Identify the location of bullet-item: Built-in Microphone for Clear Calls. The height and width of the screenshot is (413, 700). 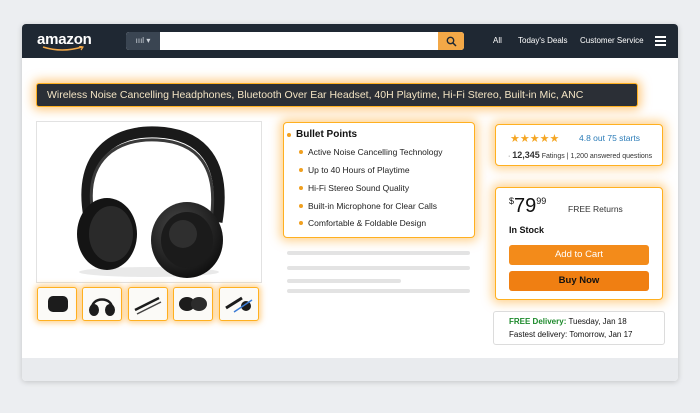
(368, 206).